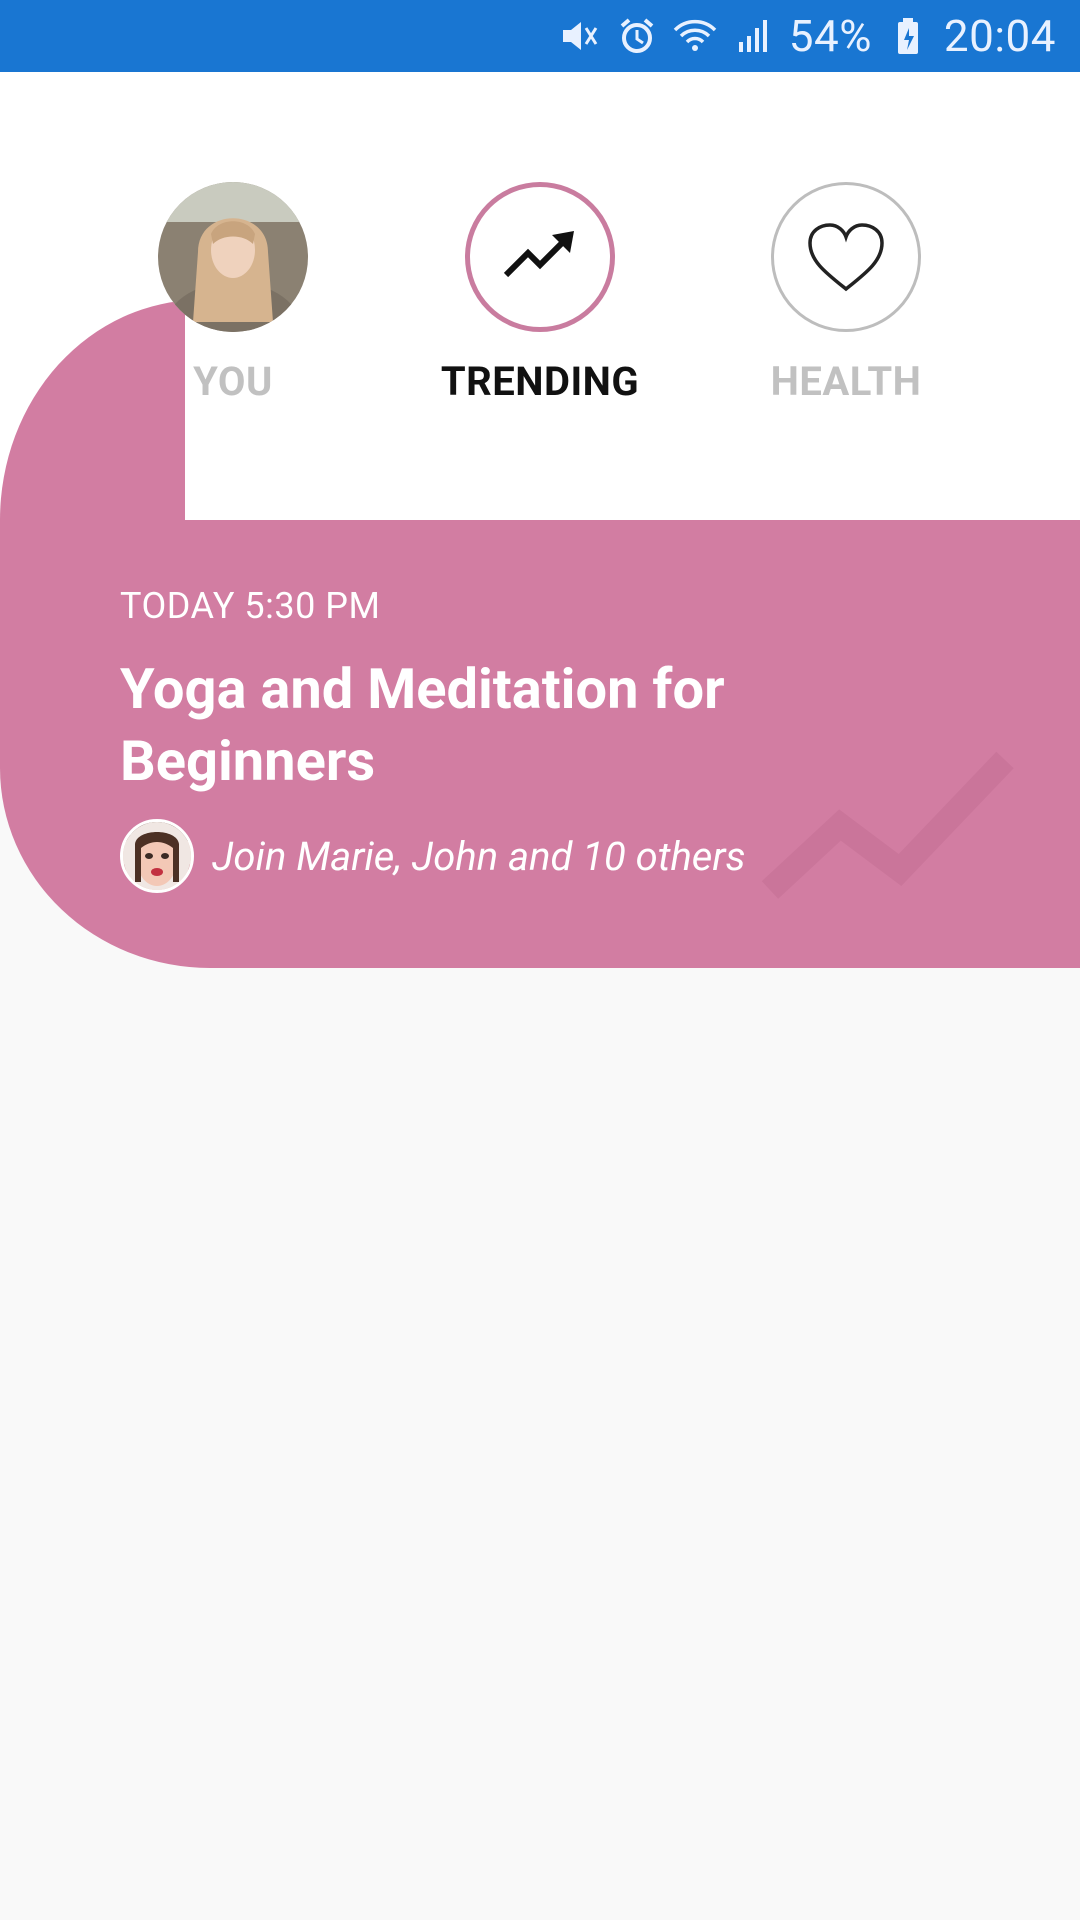 This screenshot has height=1920, width=1080. Describe the element at coordinates (540, 36) in the screenshot. I see `status-bar: 54% 20:04` at that location.